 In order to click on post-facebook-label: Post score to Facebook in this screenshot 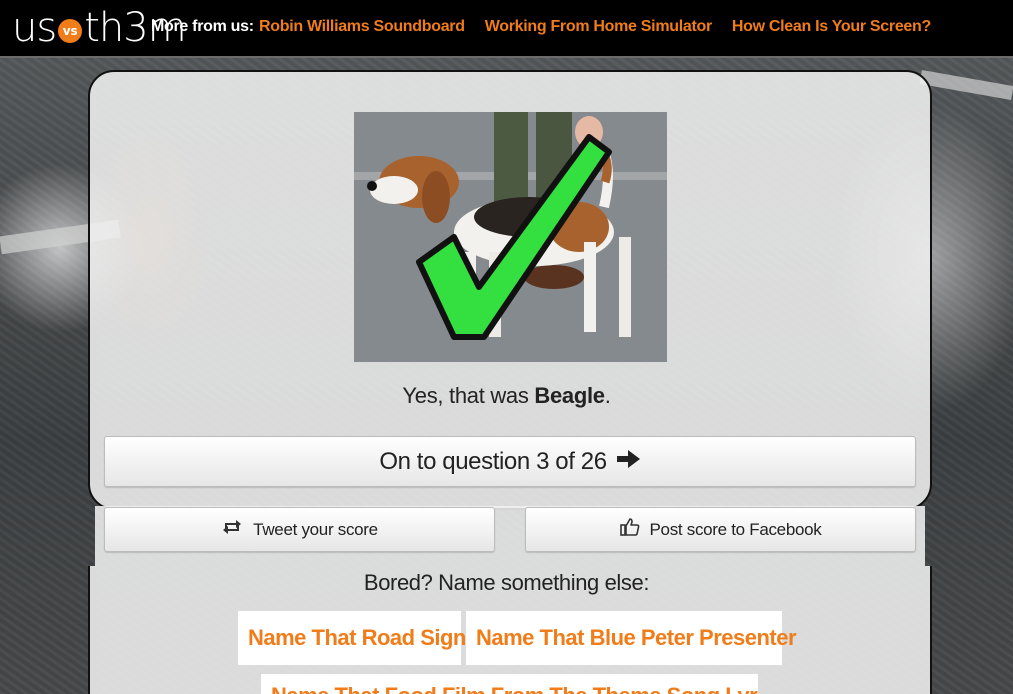, I will do `click(735, 529)`.